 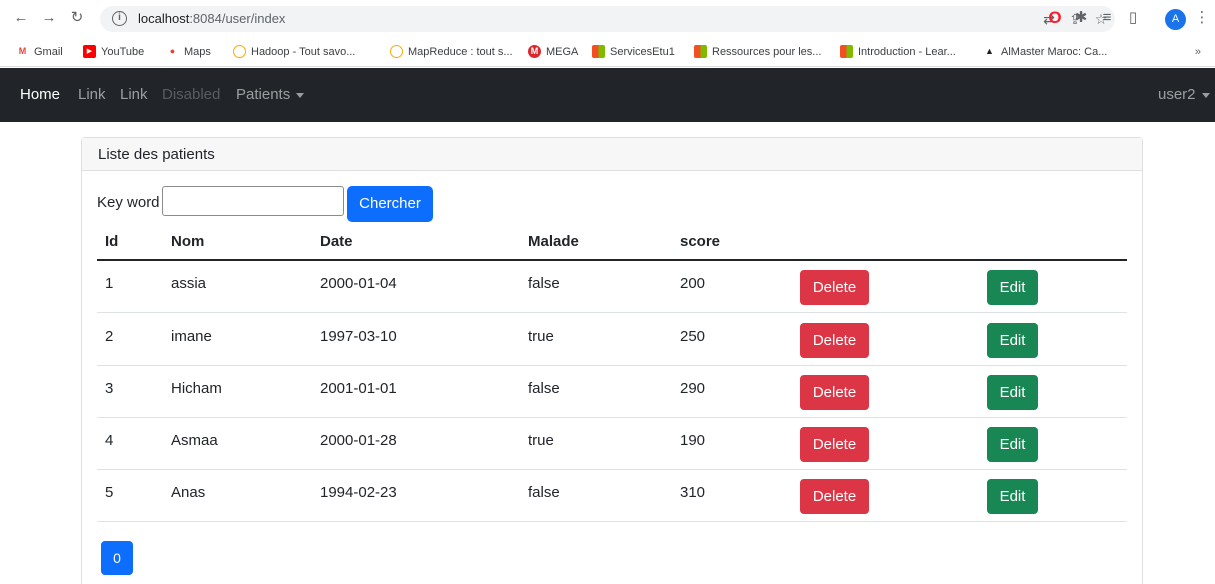 I want to click on forward-arrow-icon: →, so click(x=49, y=18).